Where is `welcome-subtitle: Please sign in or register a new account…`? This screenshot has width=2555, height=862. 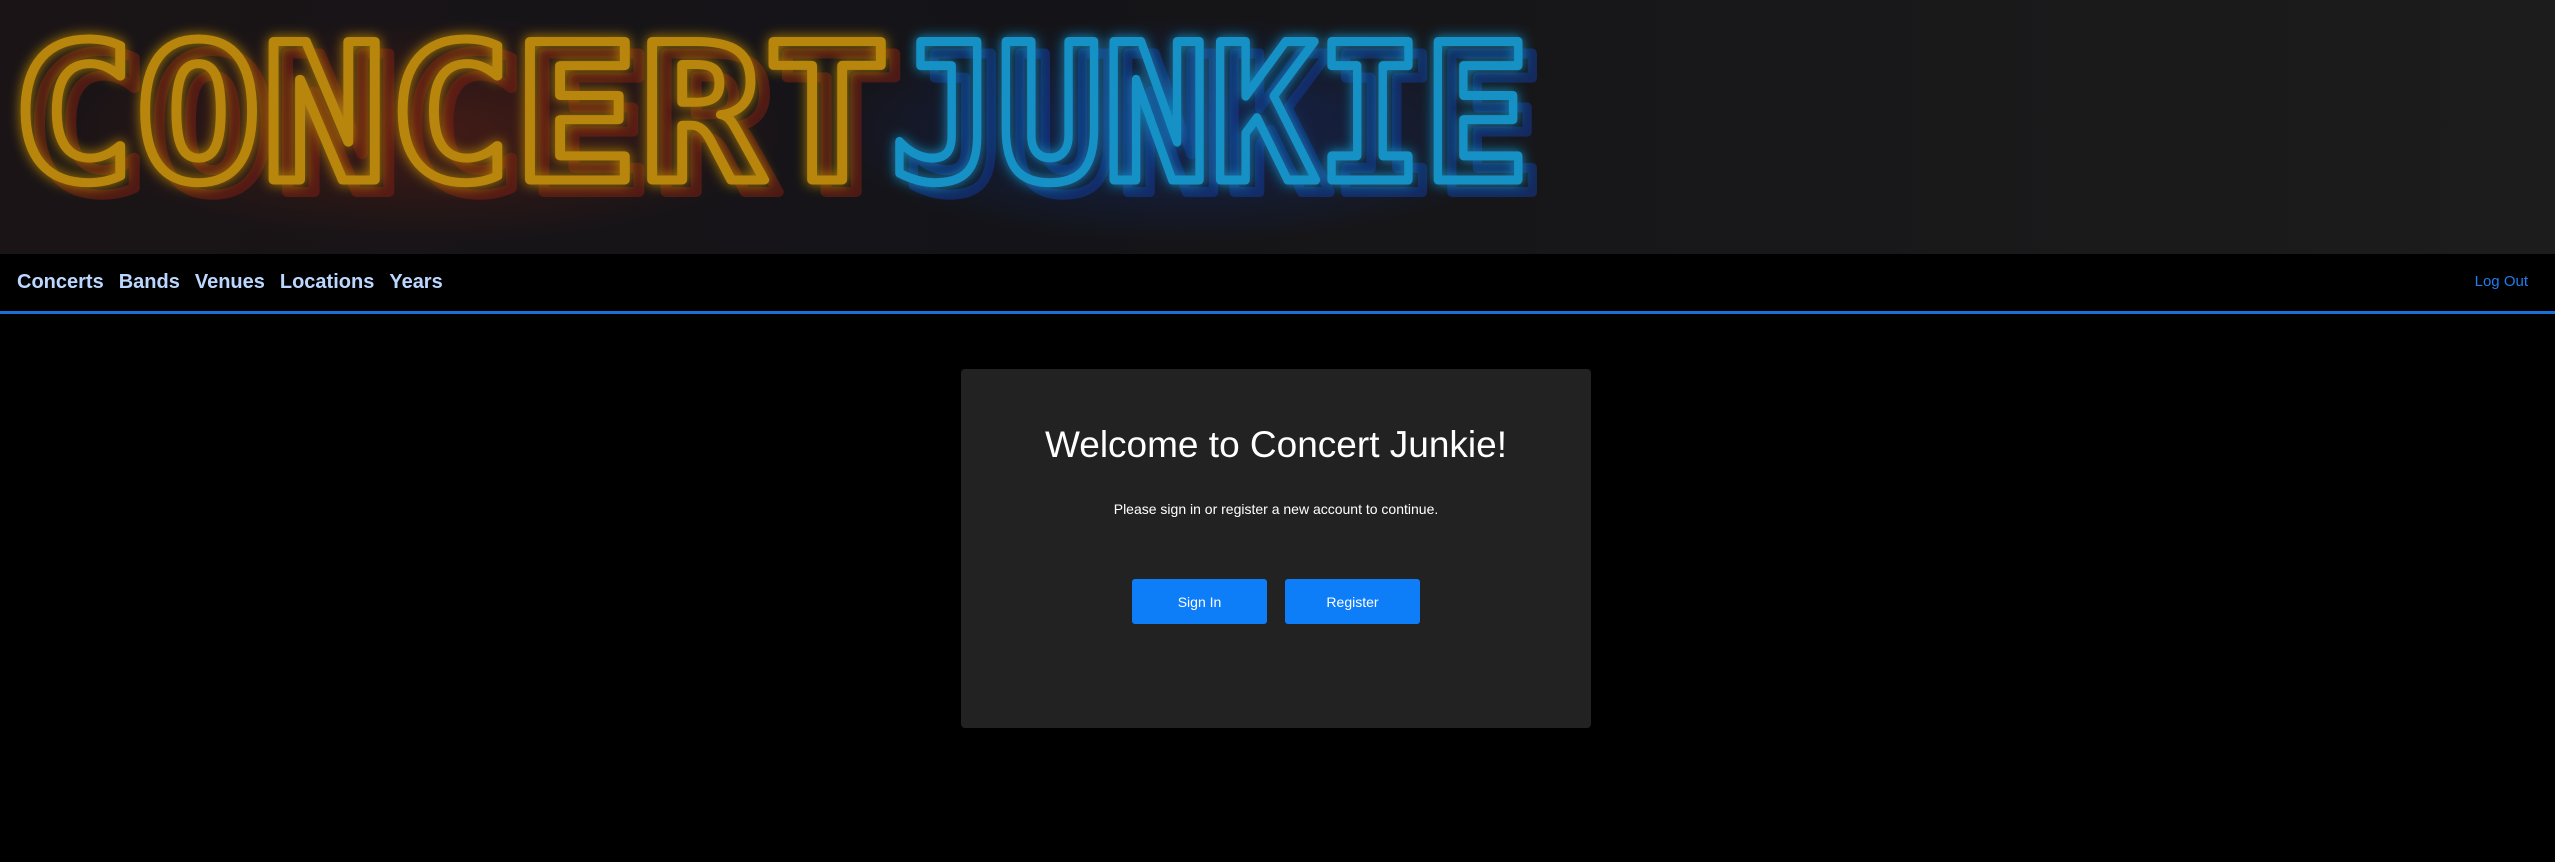 welcome-subtitle: Please sign in or register a new account… is located at coordinates (1276, 509).